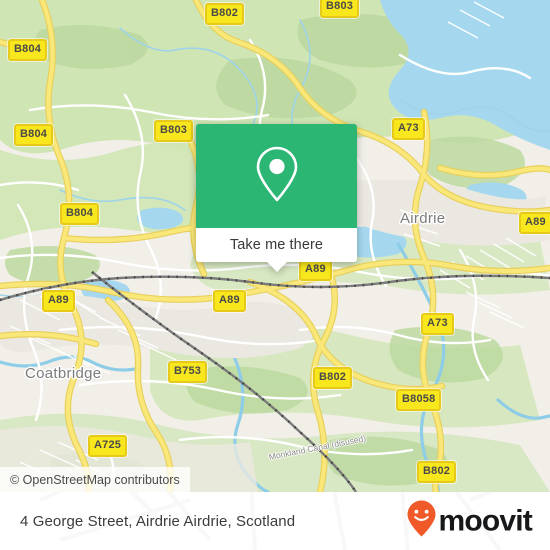  Describe the element at coordinates (340, 9) in the screenshot. I see `road-shield-b803-1: B803` at that location.